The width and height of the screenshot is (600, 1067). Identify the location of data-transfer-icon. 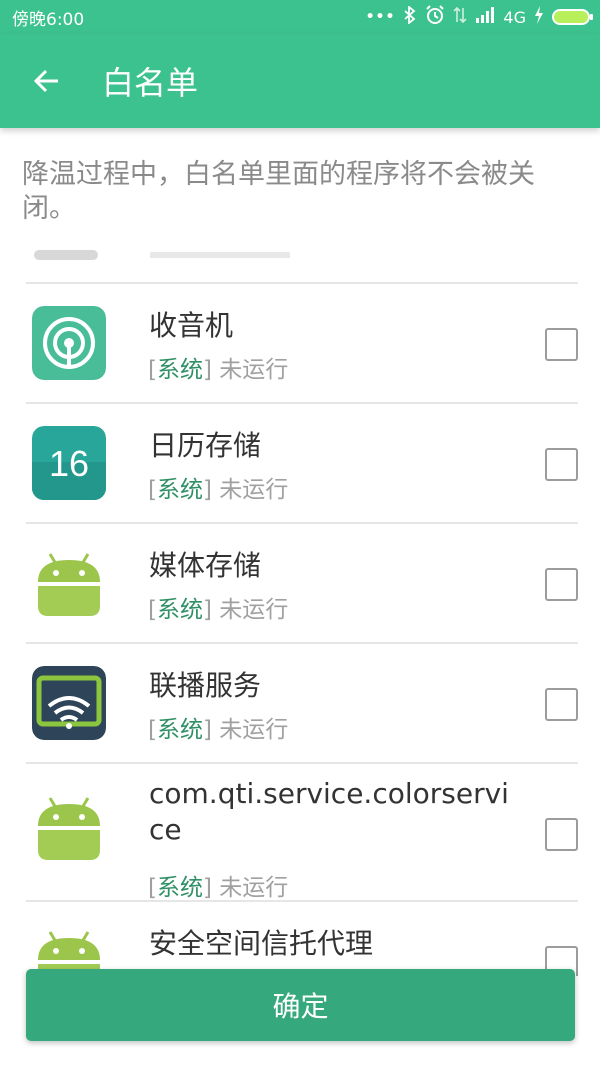
(460, 17).